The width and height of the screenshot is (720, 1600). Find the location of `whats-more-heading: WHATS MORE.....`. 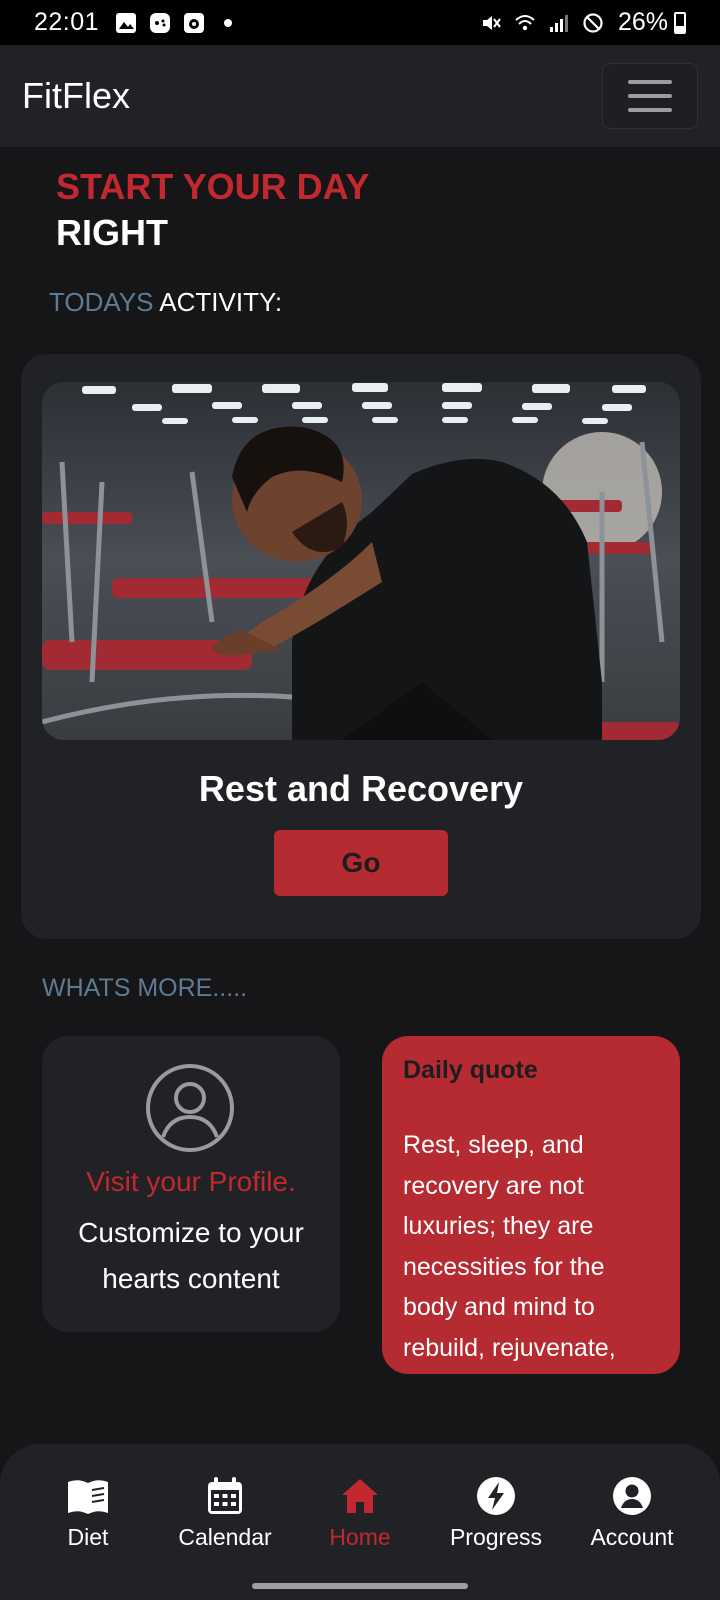

whats-more-heading: WHATS MORE..... is located at coordinates (145, 988).